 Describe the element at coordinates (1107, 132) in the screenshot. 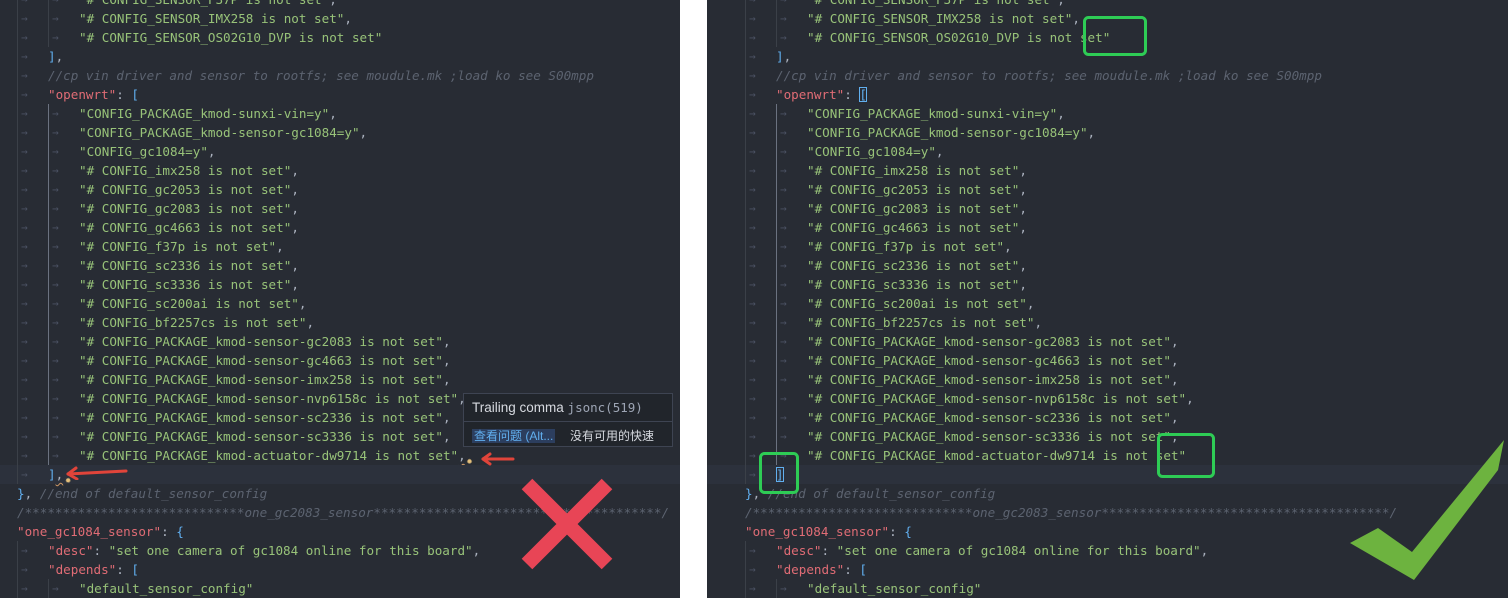

I see `code-line: → → "CONFIG_PACKAGE_kmod-sensor-gc1084=y",` at that location.